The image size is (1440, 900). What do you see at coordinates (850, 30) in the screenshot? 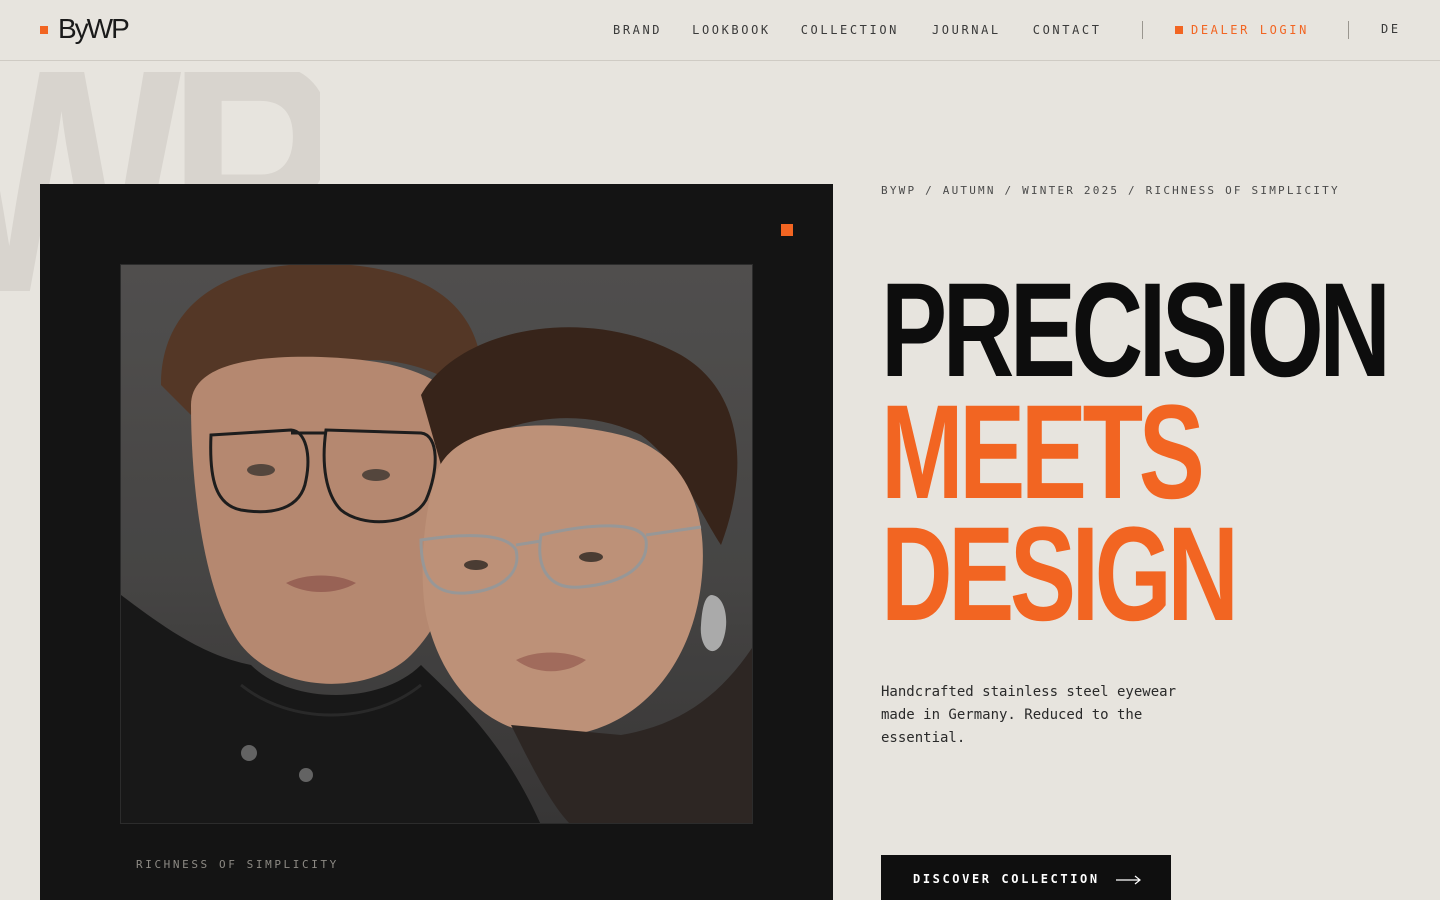
I see `nav-item-collection: COLLECTION` at bounding box center [850, 30].